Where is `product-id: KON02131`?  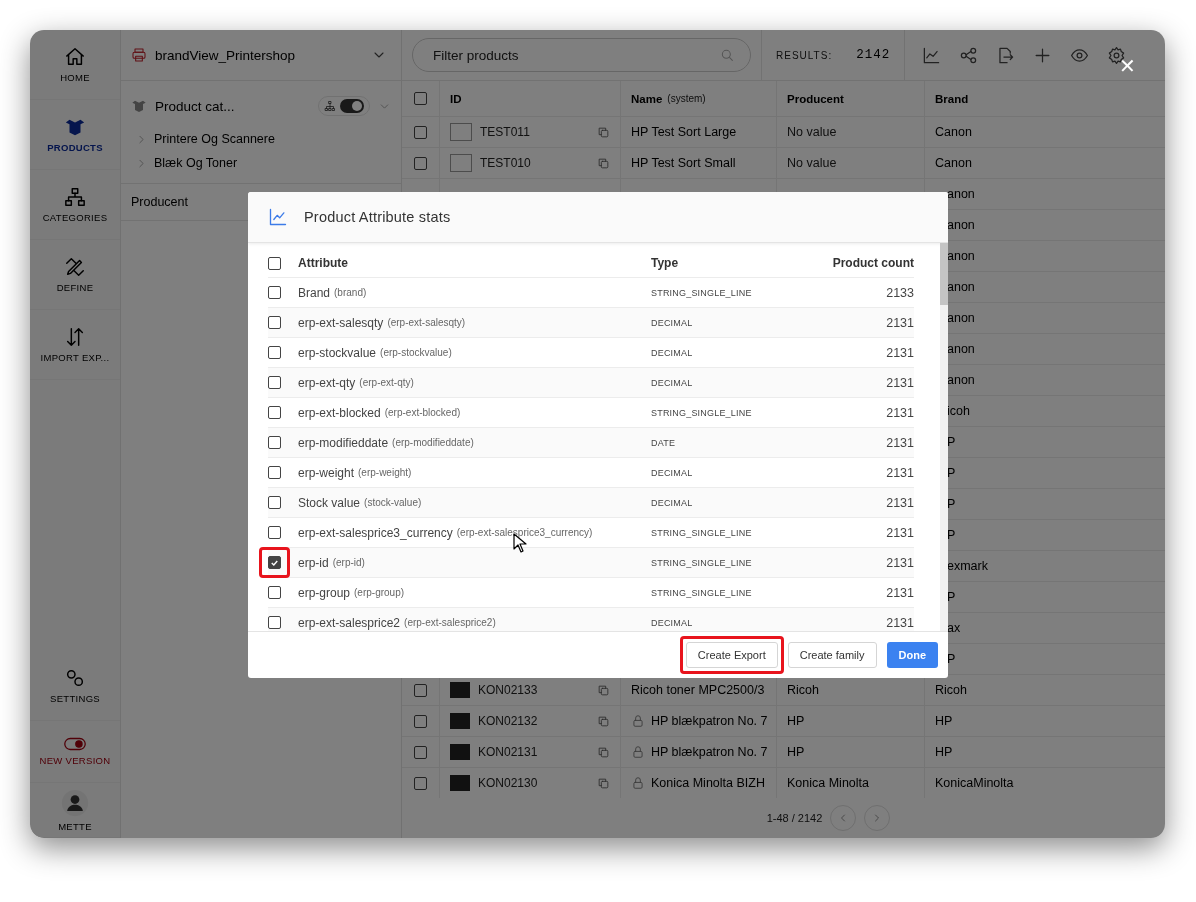 product-id: KON02131 is located at coordinates (508, 752).